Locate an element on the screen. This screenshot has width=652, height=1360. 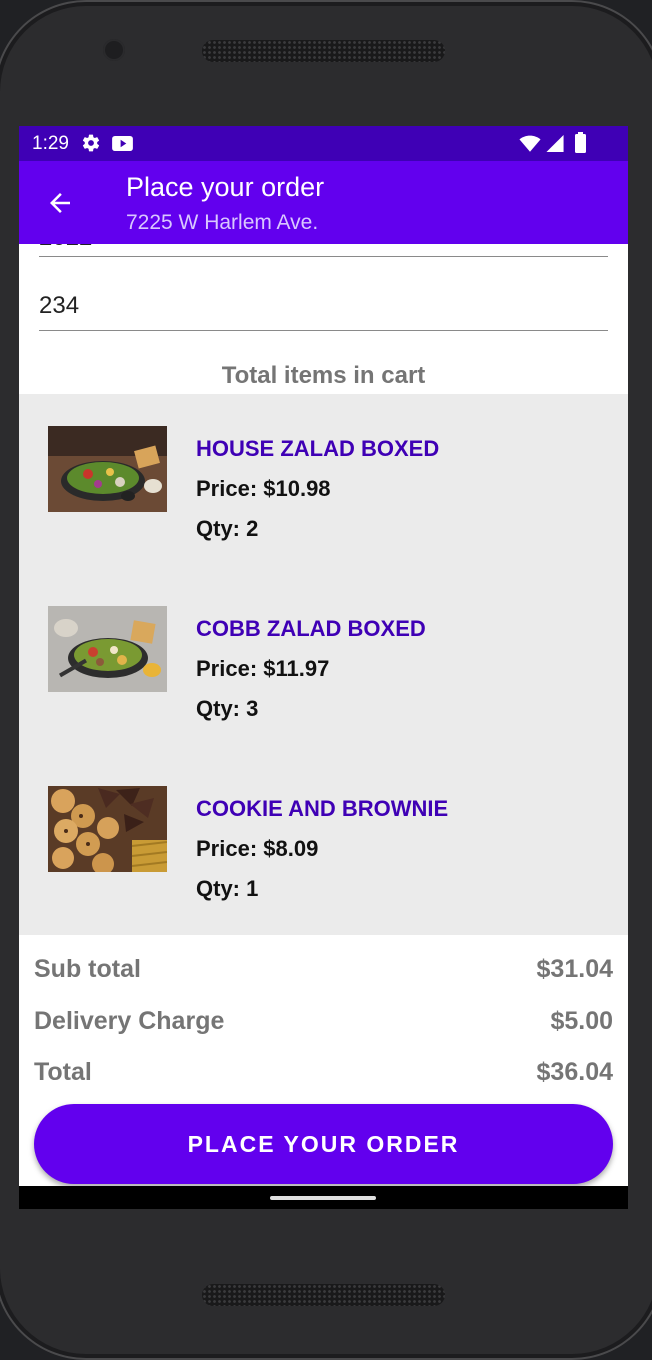
wifi-icon is located at coordinates (530, 143).